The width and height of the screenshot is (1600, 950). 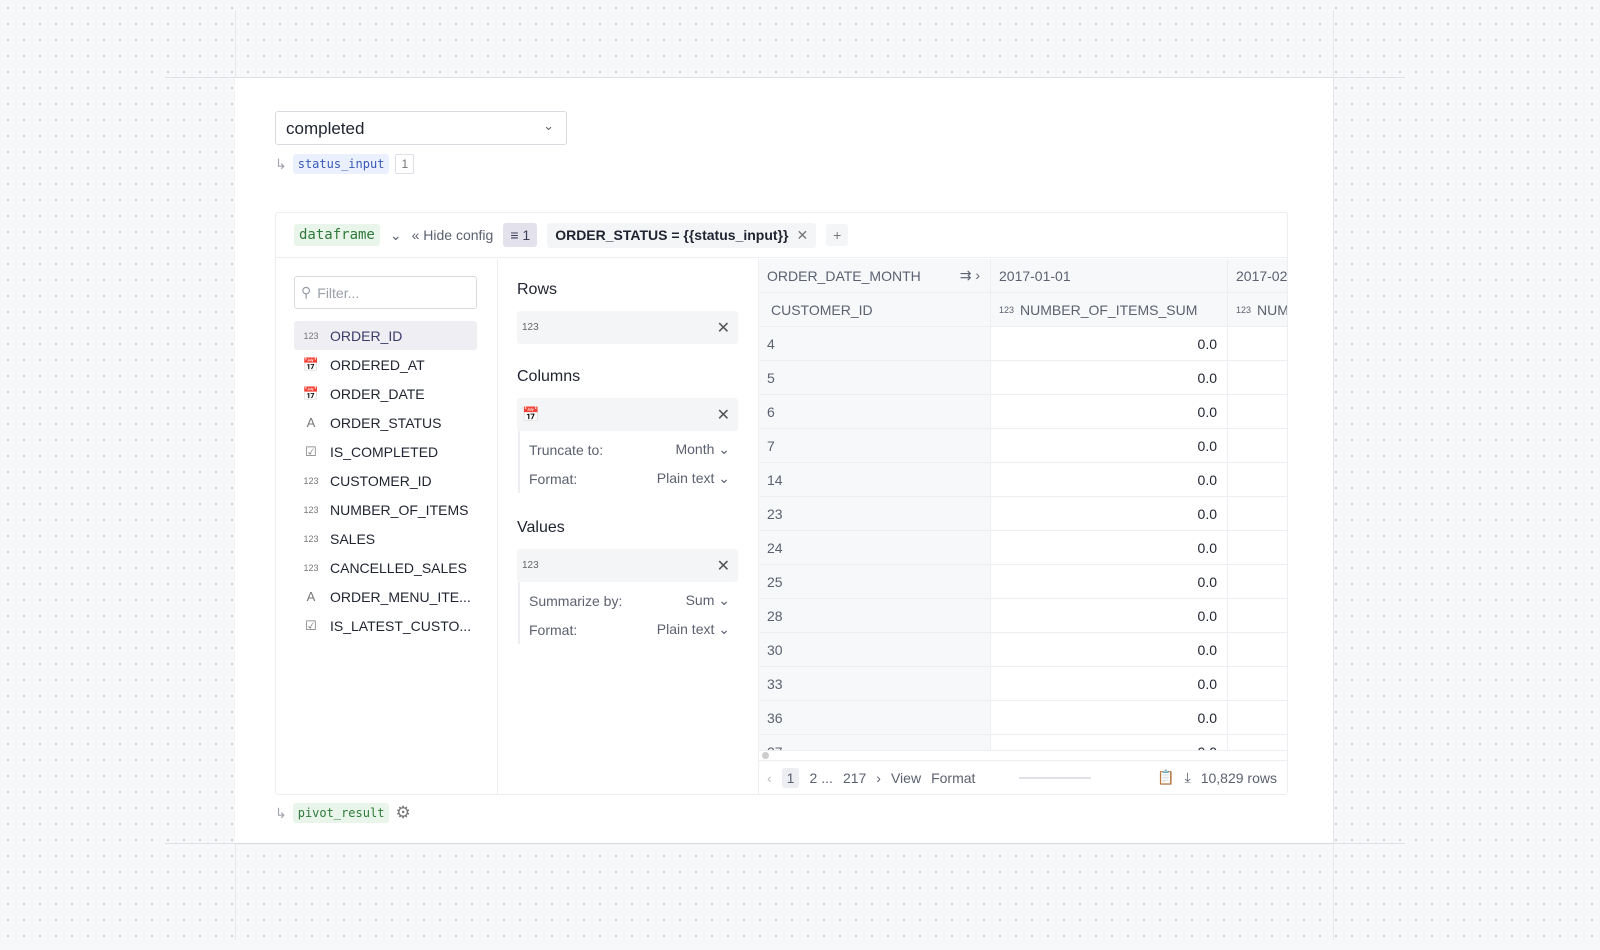 I want to click on row-id: 24, so click(x=875, y=547).